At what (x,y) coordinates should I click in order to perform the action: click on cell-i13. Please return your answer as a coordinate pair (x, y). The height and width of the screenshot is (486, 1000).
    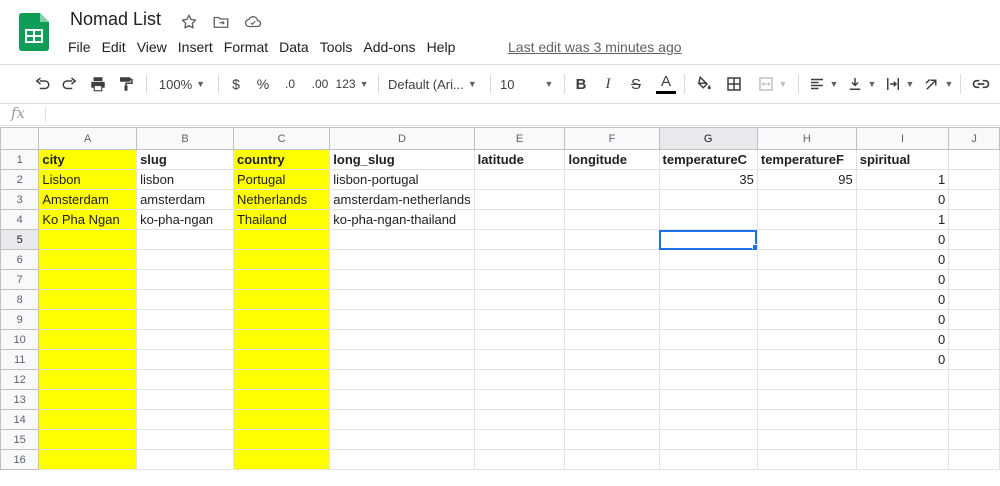
    Looking at the image, I should click on (902, 399).